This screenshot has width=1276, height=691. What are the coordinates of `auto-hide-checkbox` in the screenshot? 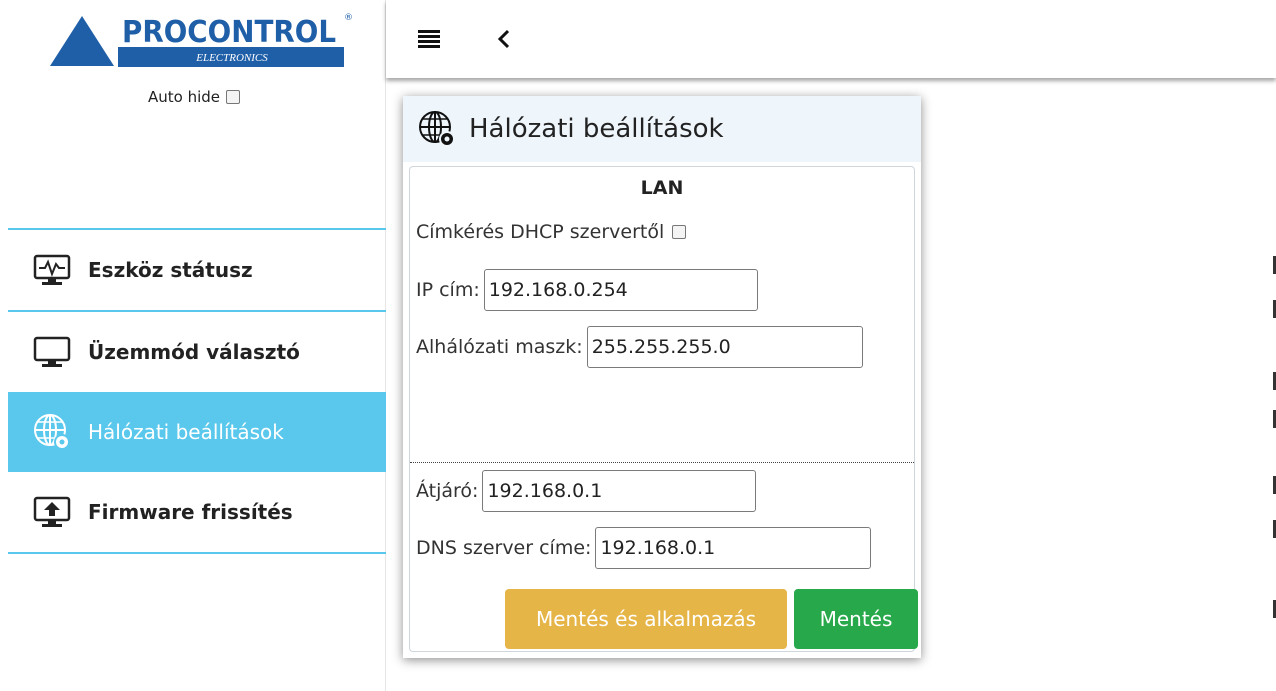 It's located at (233, 97).